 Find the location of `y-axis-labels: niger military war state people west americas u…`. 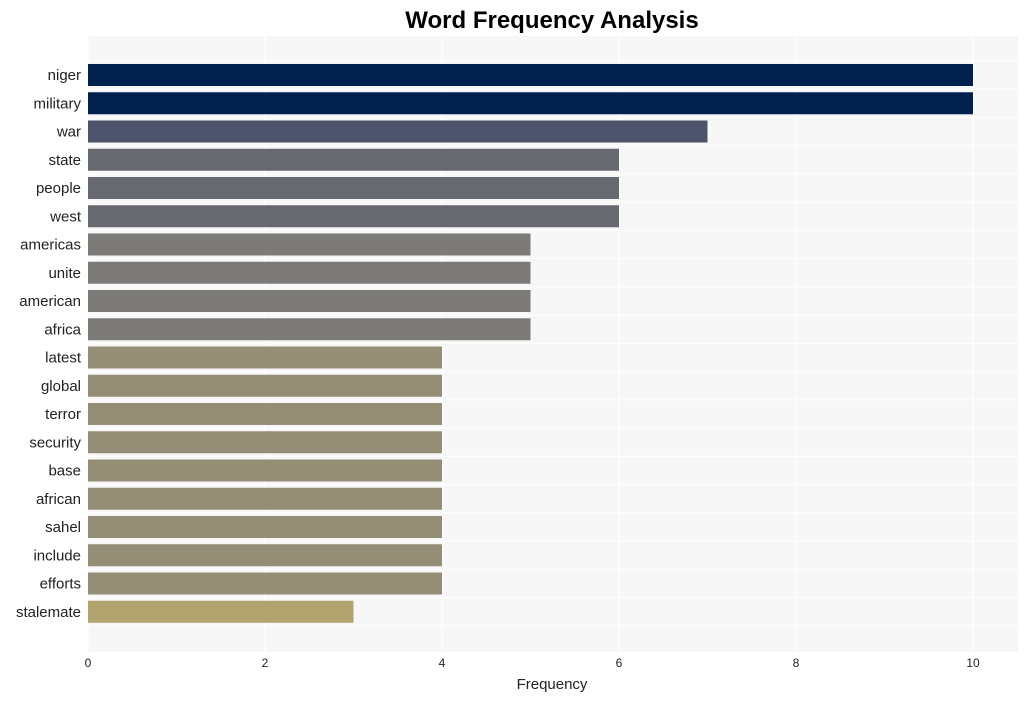

y-axis-labels: niger military war state people west americas u… is located at coordinates (49, 344).